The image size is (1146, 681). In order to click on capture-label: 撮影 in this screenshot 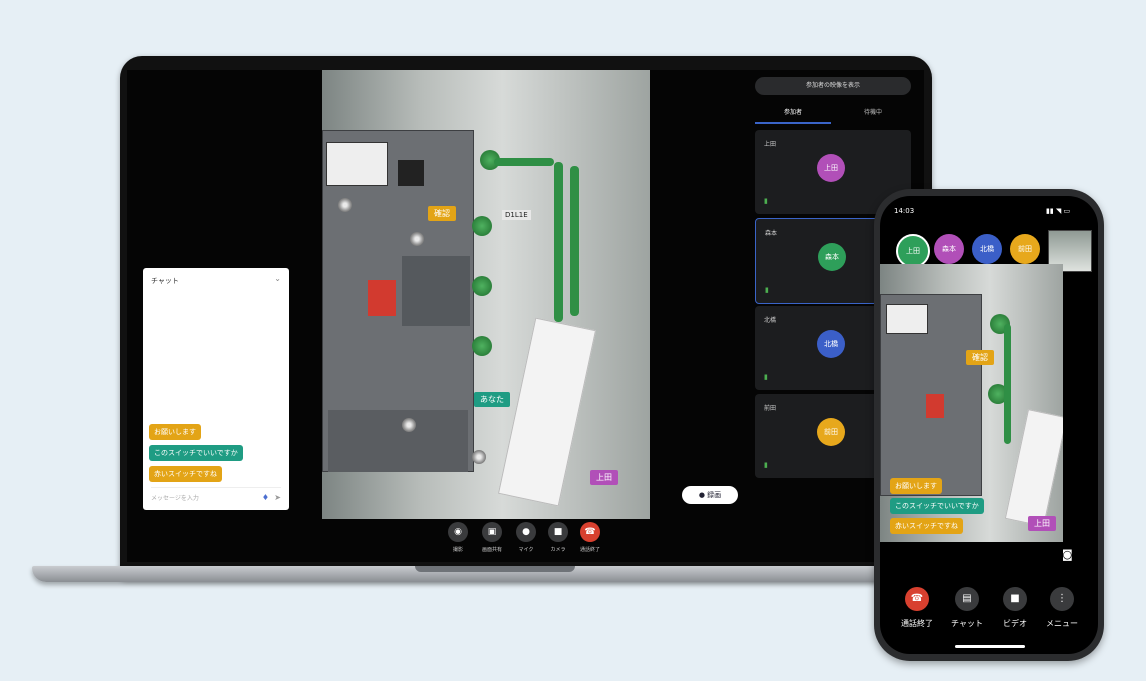, I will do `click(457, 550)`.